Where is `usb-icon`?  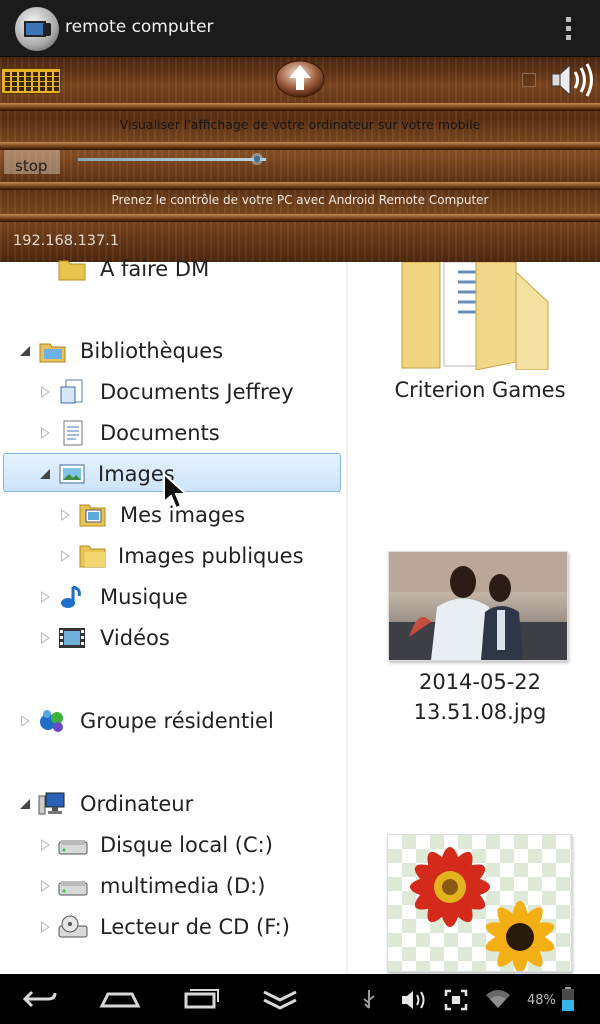 usb-icon is located at coordinates (369, 999).